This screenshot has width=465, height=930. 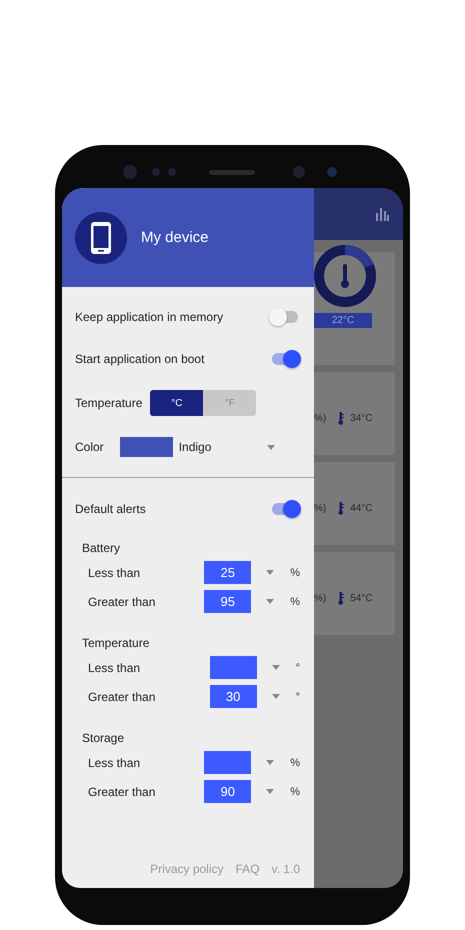 What do you see at coordinates (361, 598) in the screenshot?
I see `temperature-reading: 54°C` at bounding box center [361, 598].